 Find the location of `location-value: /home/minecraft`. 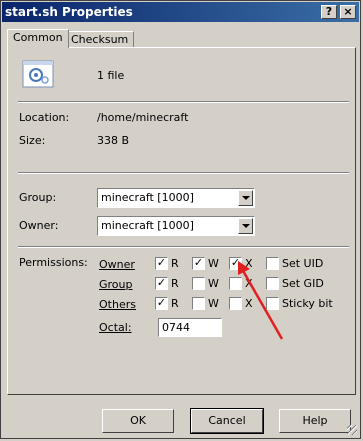

location-value: /home/minecraft is located at coordinates (143, 117).